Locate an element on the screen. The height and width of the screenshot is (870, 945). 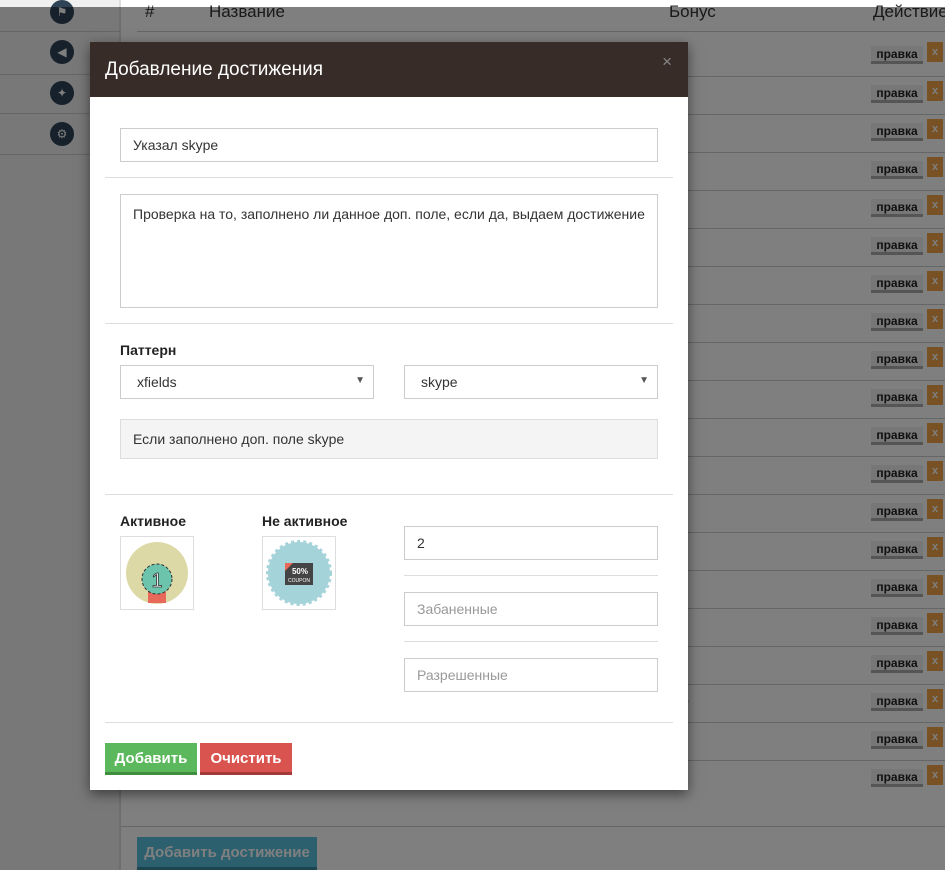
banned-input: Забаненные is located at coordinates (531, 609).